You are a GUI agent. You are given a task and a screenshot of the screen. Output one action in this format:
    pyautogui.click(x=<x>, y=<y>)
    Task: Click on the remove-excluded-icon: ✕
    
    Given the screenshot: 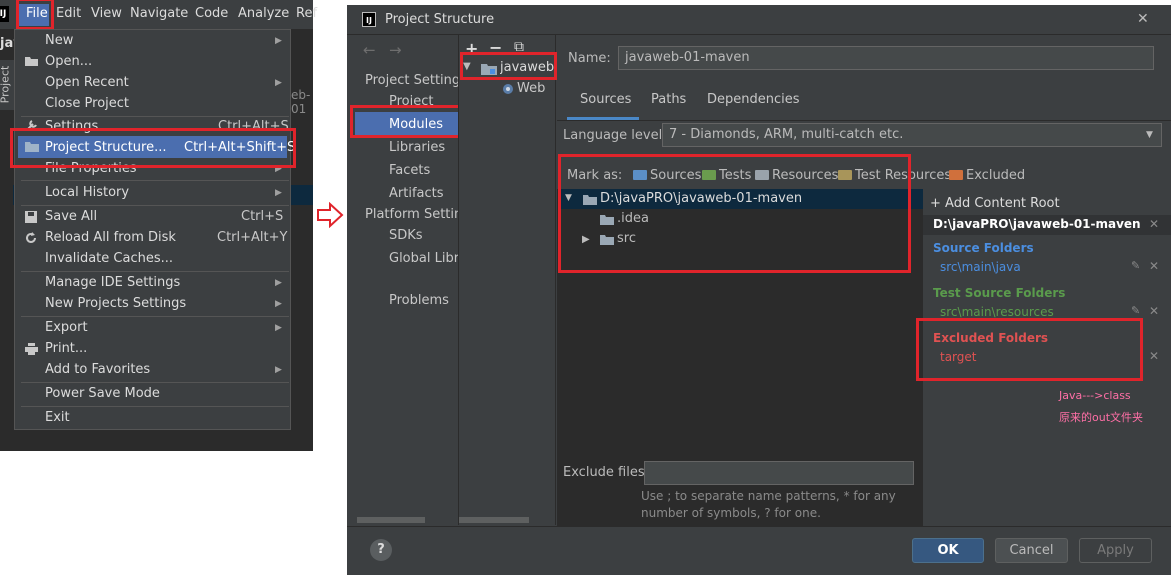 What is the action you would take?
    pyautogui.click(x=1154, y=356)
    